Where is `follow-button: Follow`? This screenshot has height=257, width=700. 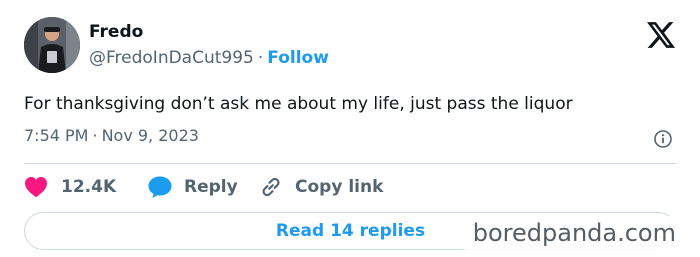
follow-button: Follow is located at coordinates (298, 58).